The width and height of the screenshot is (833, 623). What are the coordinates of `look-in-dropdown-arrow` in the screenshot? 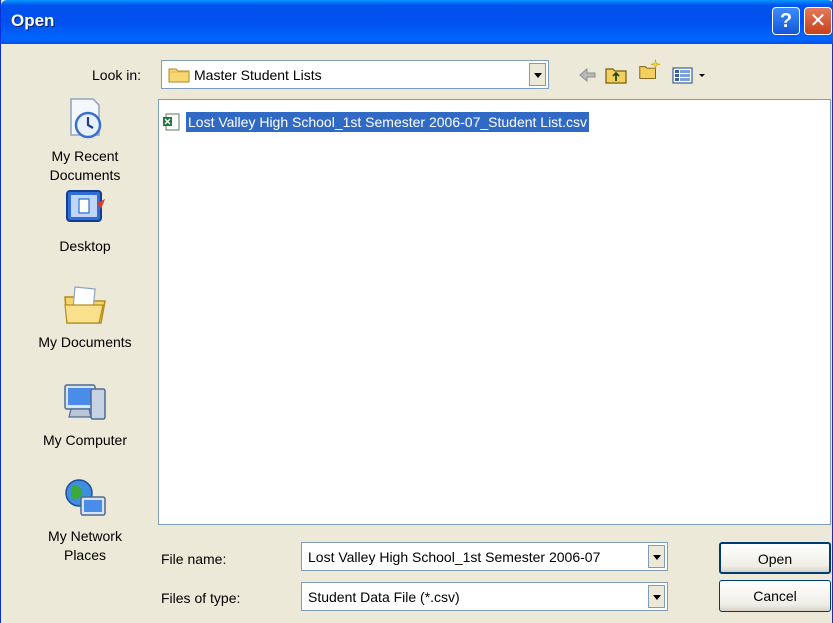 It's located at (537, 74).